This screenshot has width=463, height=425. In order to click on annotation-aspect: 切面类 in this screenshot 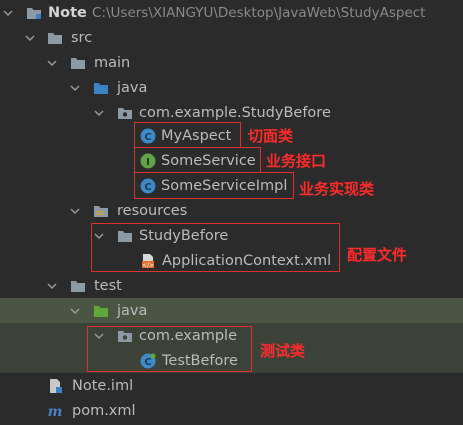, I will do `click(271, 136)`.